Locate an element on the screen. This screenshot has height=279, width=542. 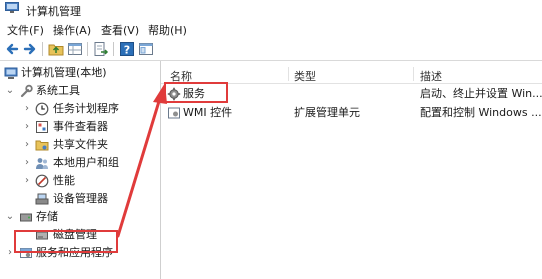
tree-item-label: 本地用户和组 is located at coordinates (86, 162).